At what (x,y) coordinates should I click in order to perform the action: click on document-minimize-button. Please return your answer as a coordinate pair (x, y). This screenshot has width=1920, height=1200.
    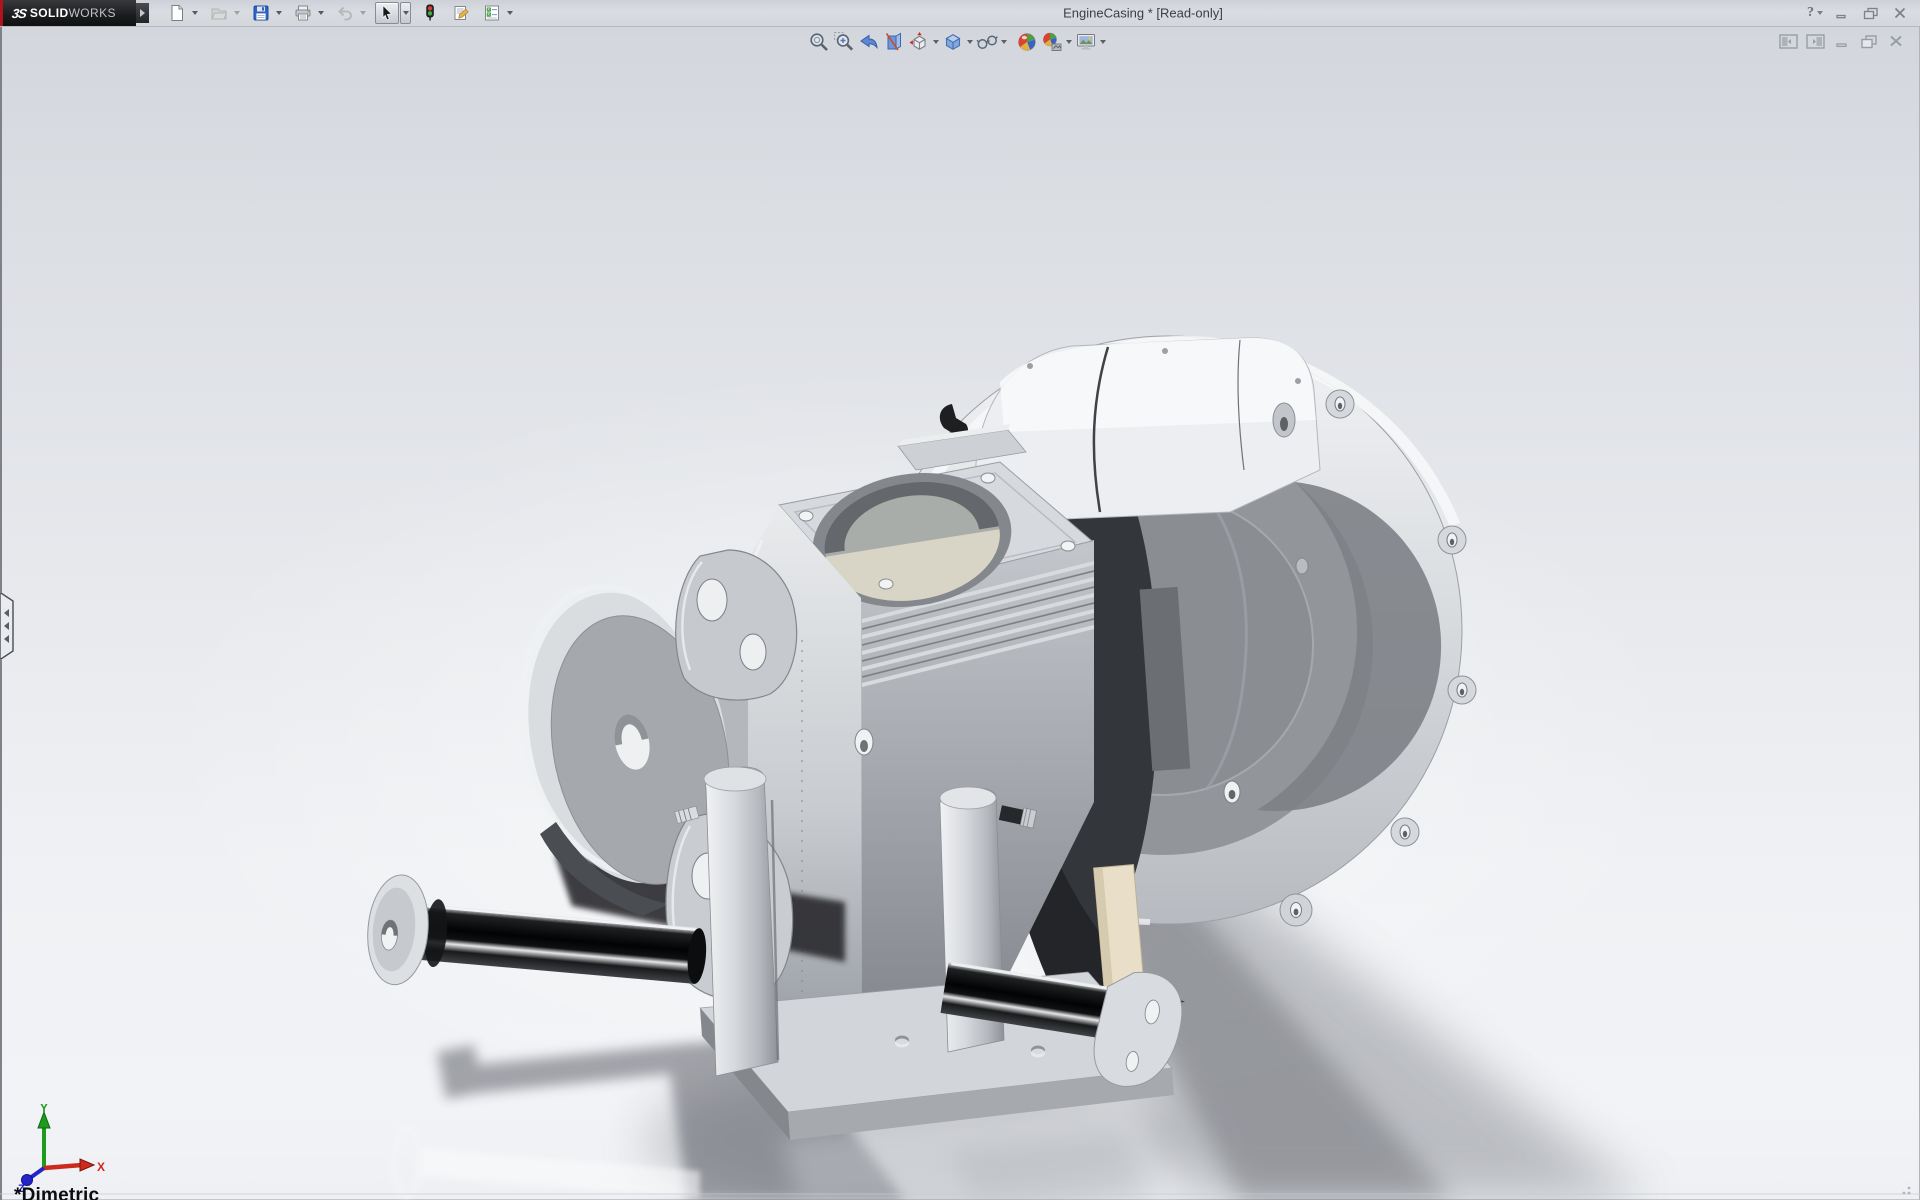
    Looking at the image, I should click on (1842, 41).